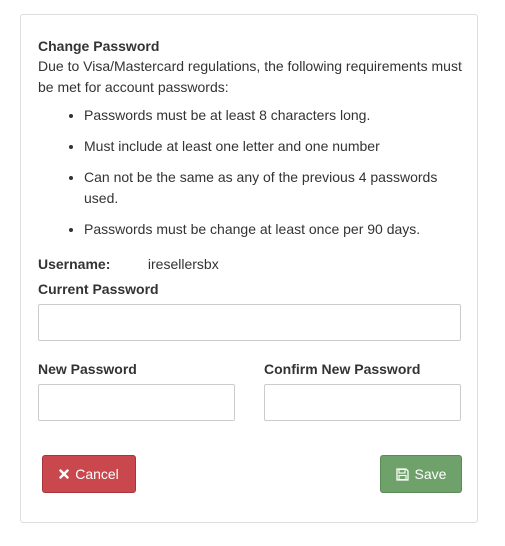  I want to click on confirm-password-label: Confirm New Password, so click(342, 369).